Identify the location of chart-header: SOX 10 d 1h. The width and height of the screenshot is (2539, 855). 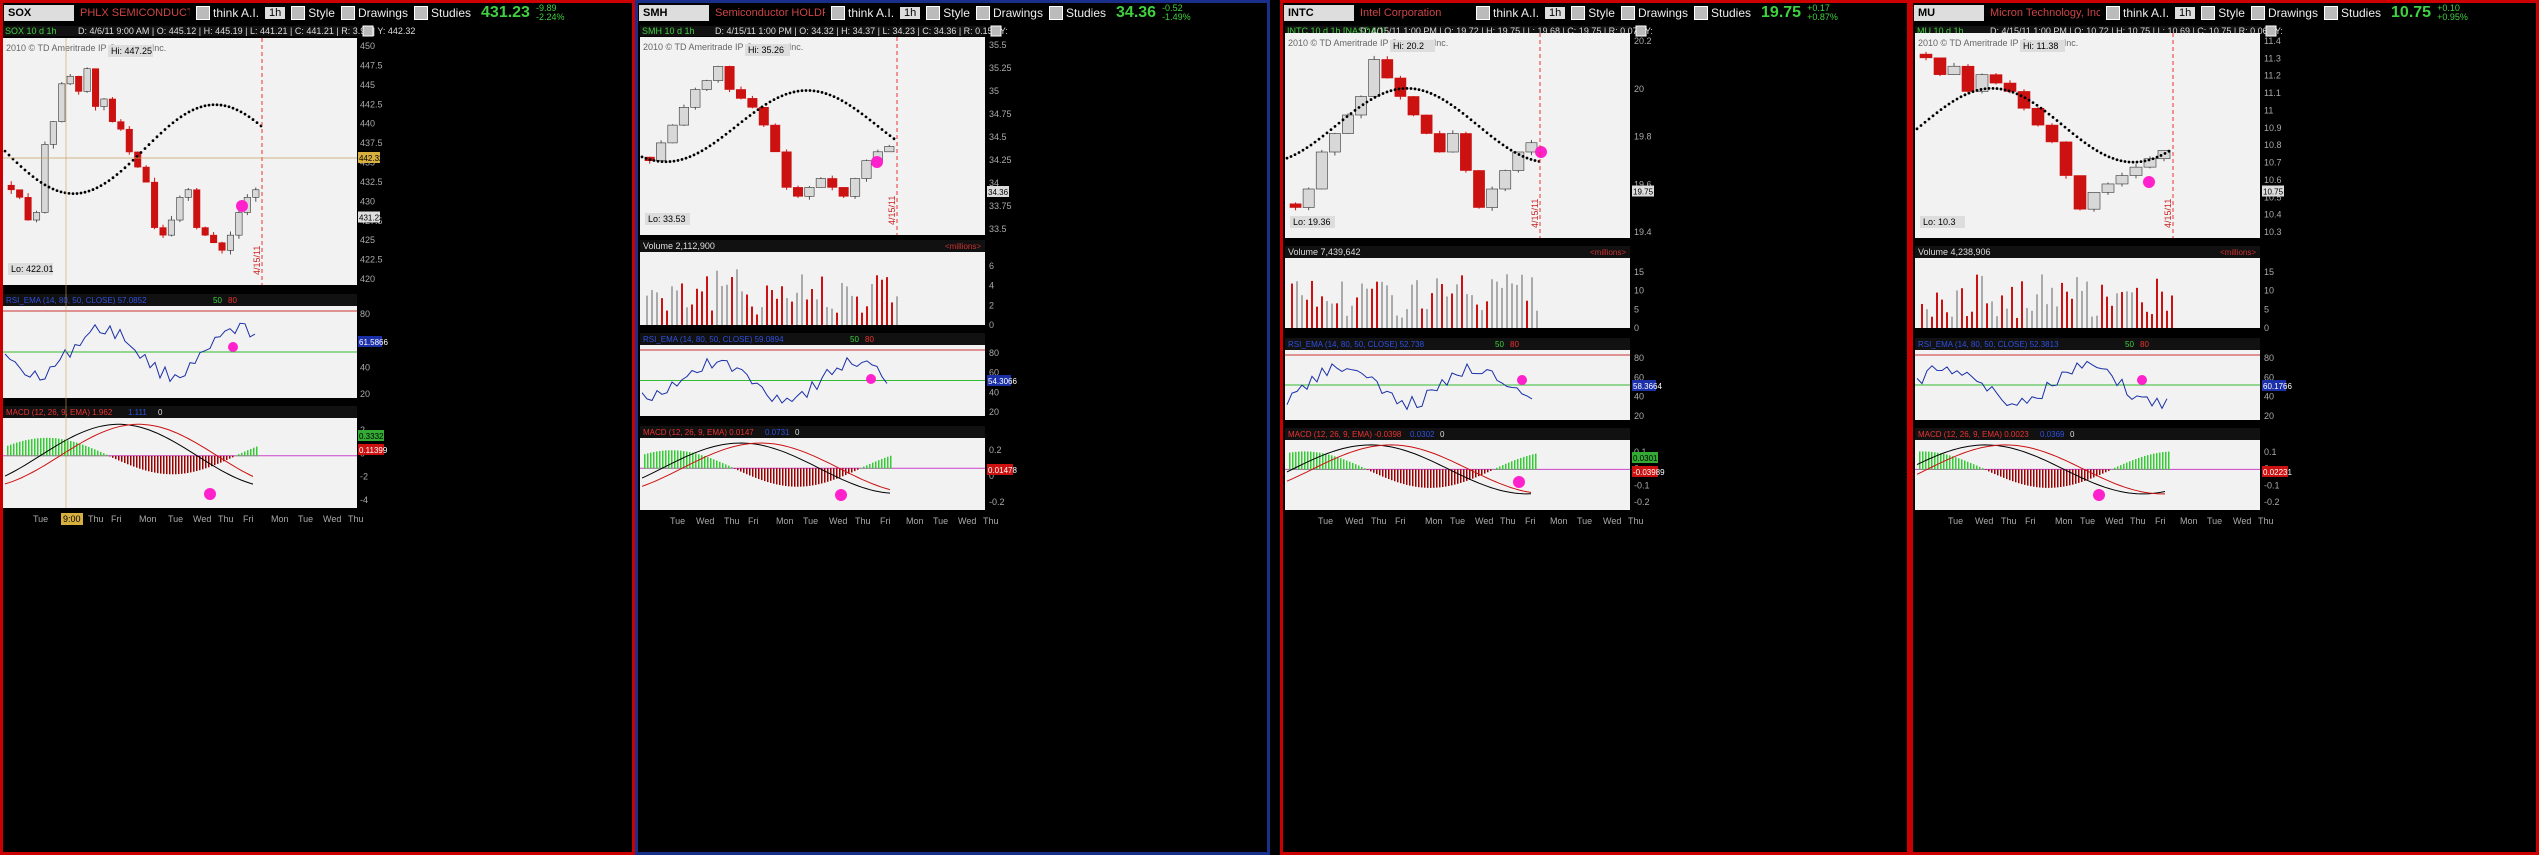
(31, 31).